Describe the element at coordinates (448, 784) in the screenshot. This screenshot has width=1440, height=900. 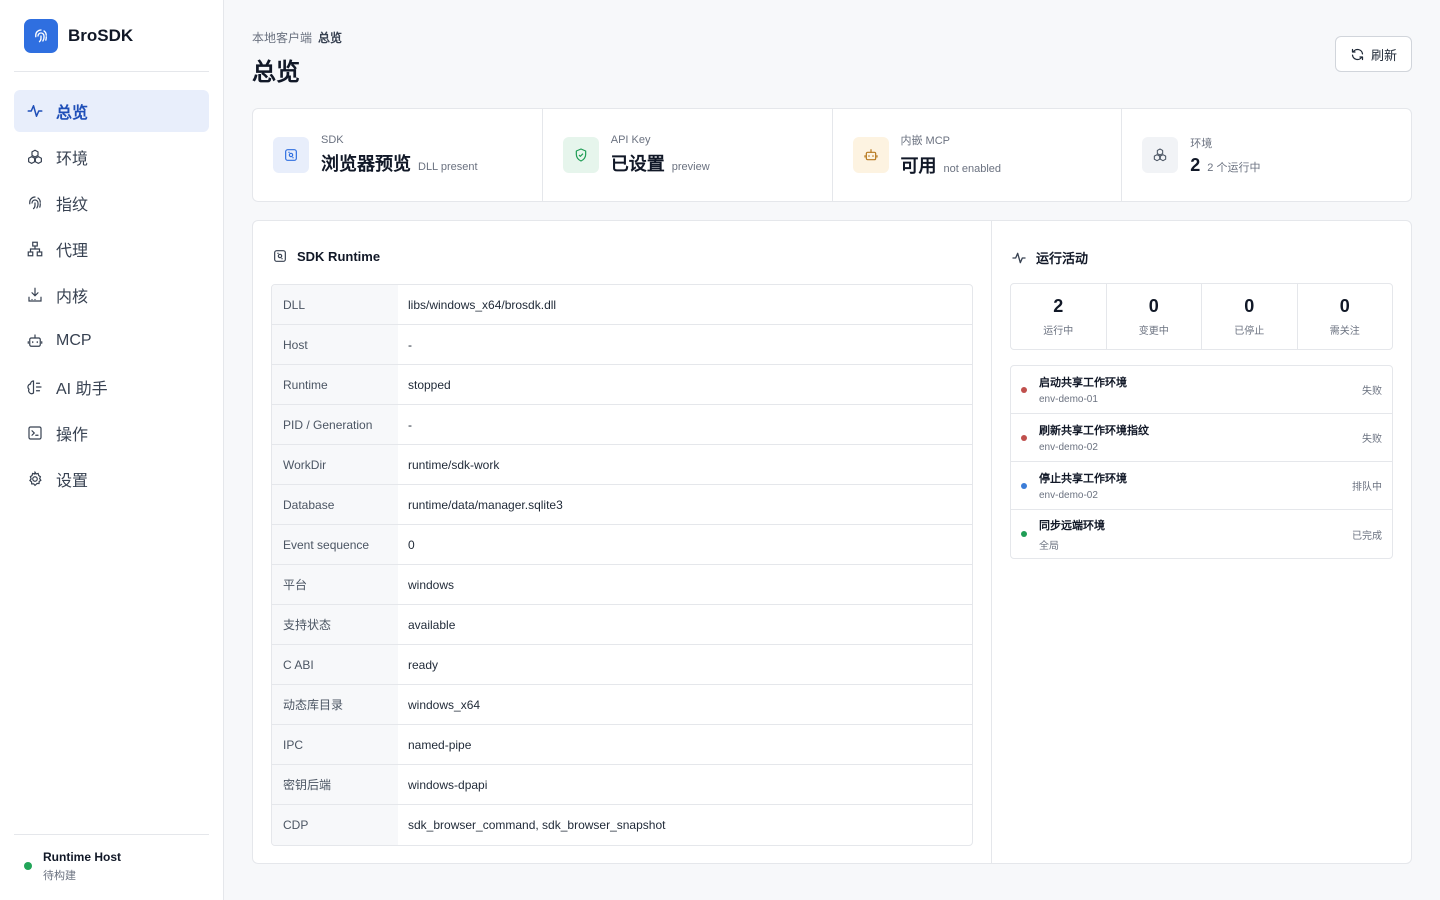
I see `row-value: windows-dpapi` at that location.